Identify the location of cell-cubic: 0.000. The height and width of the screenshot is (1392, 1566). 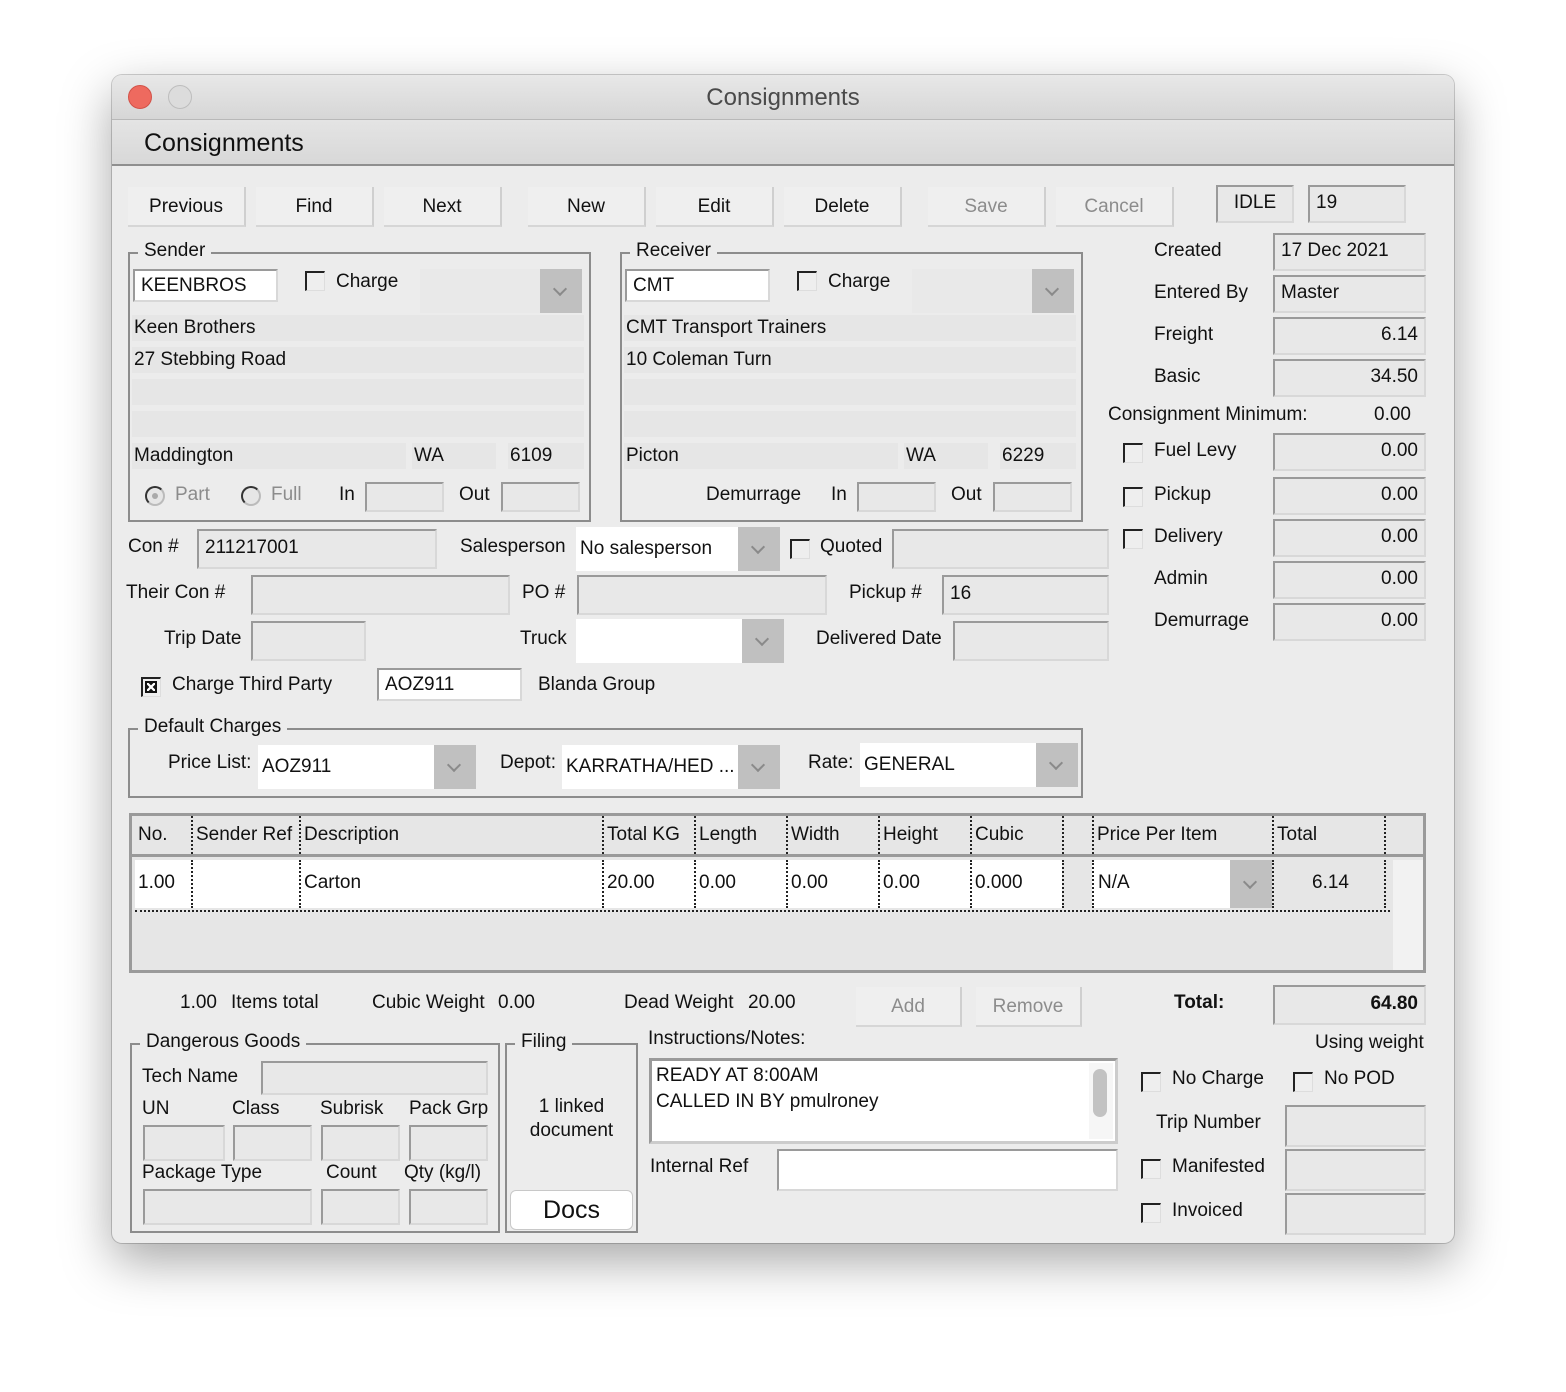
(1016, 884).